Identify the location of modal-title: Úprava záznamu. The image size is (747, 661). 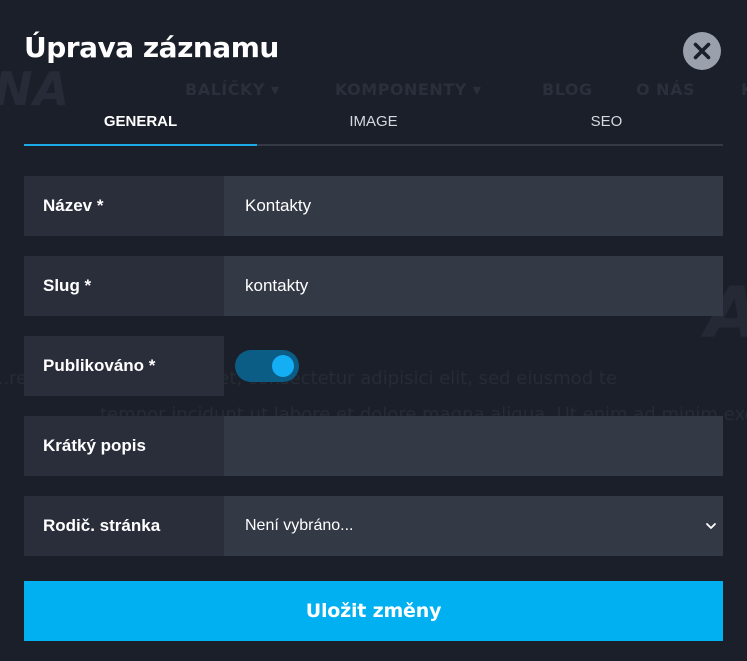
(151, 47).